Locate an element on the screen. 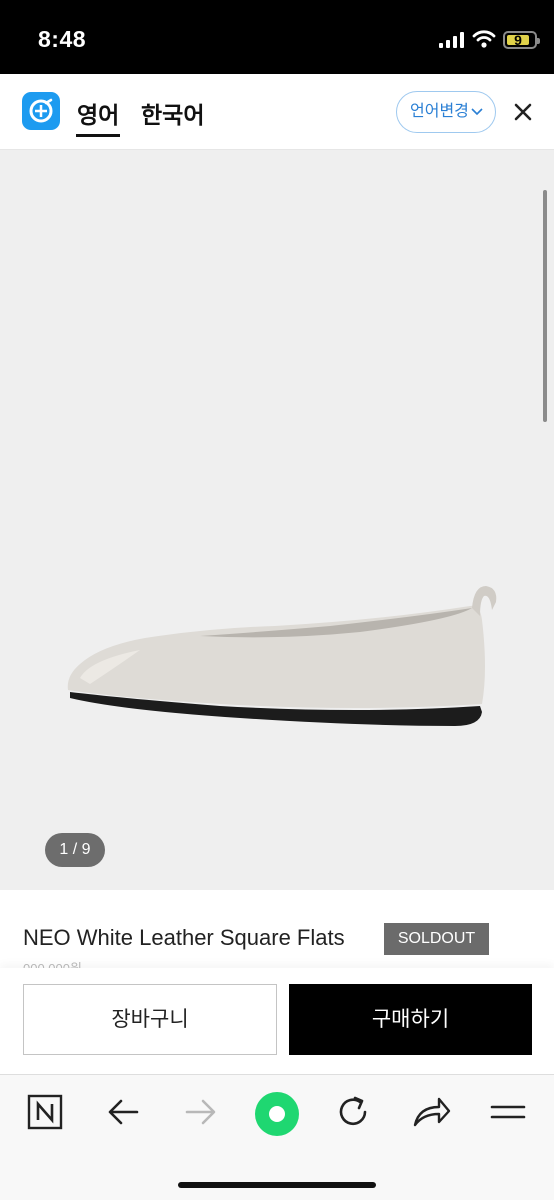  product-shoe-image is located at coordinates (282, 656).